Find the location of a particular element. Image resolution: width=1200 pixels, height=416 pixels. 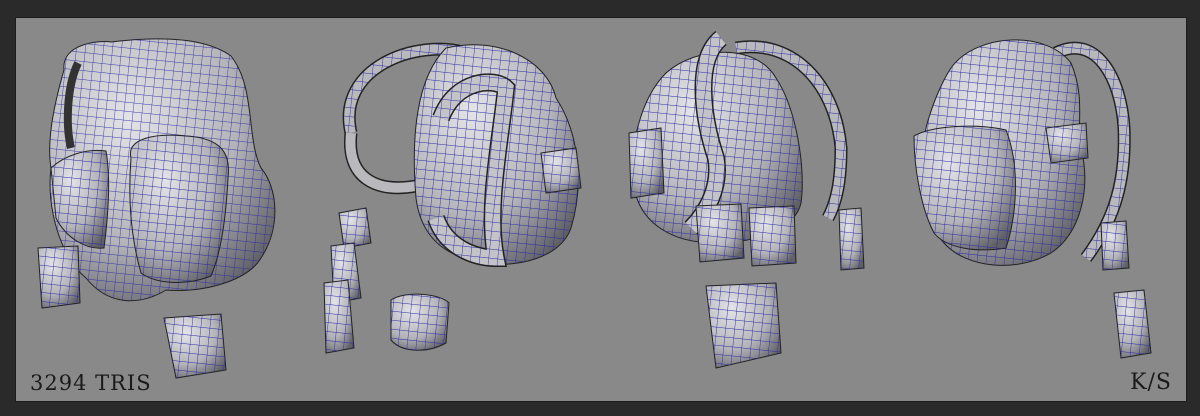

triangle-count-label: 3294 TRIS is located at coordinates (91, 383).